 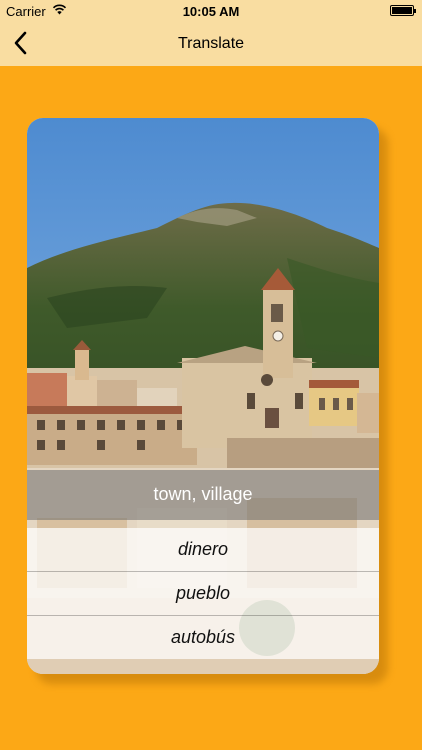 I want to click on navigation-bar: Translate, so click(x=211, y=44).